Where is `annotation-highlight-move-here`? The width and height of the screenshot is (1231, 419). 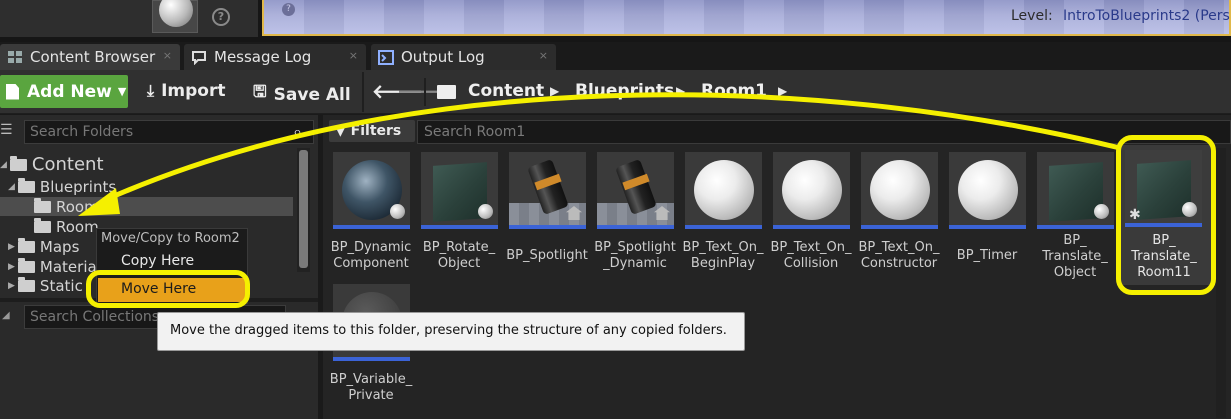
annotation-highlight-move-here is located at coordinates (168, 289).